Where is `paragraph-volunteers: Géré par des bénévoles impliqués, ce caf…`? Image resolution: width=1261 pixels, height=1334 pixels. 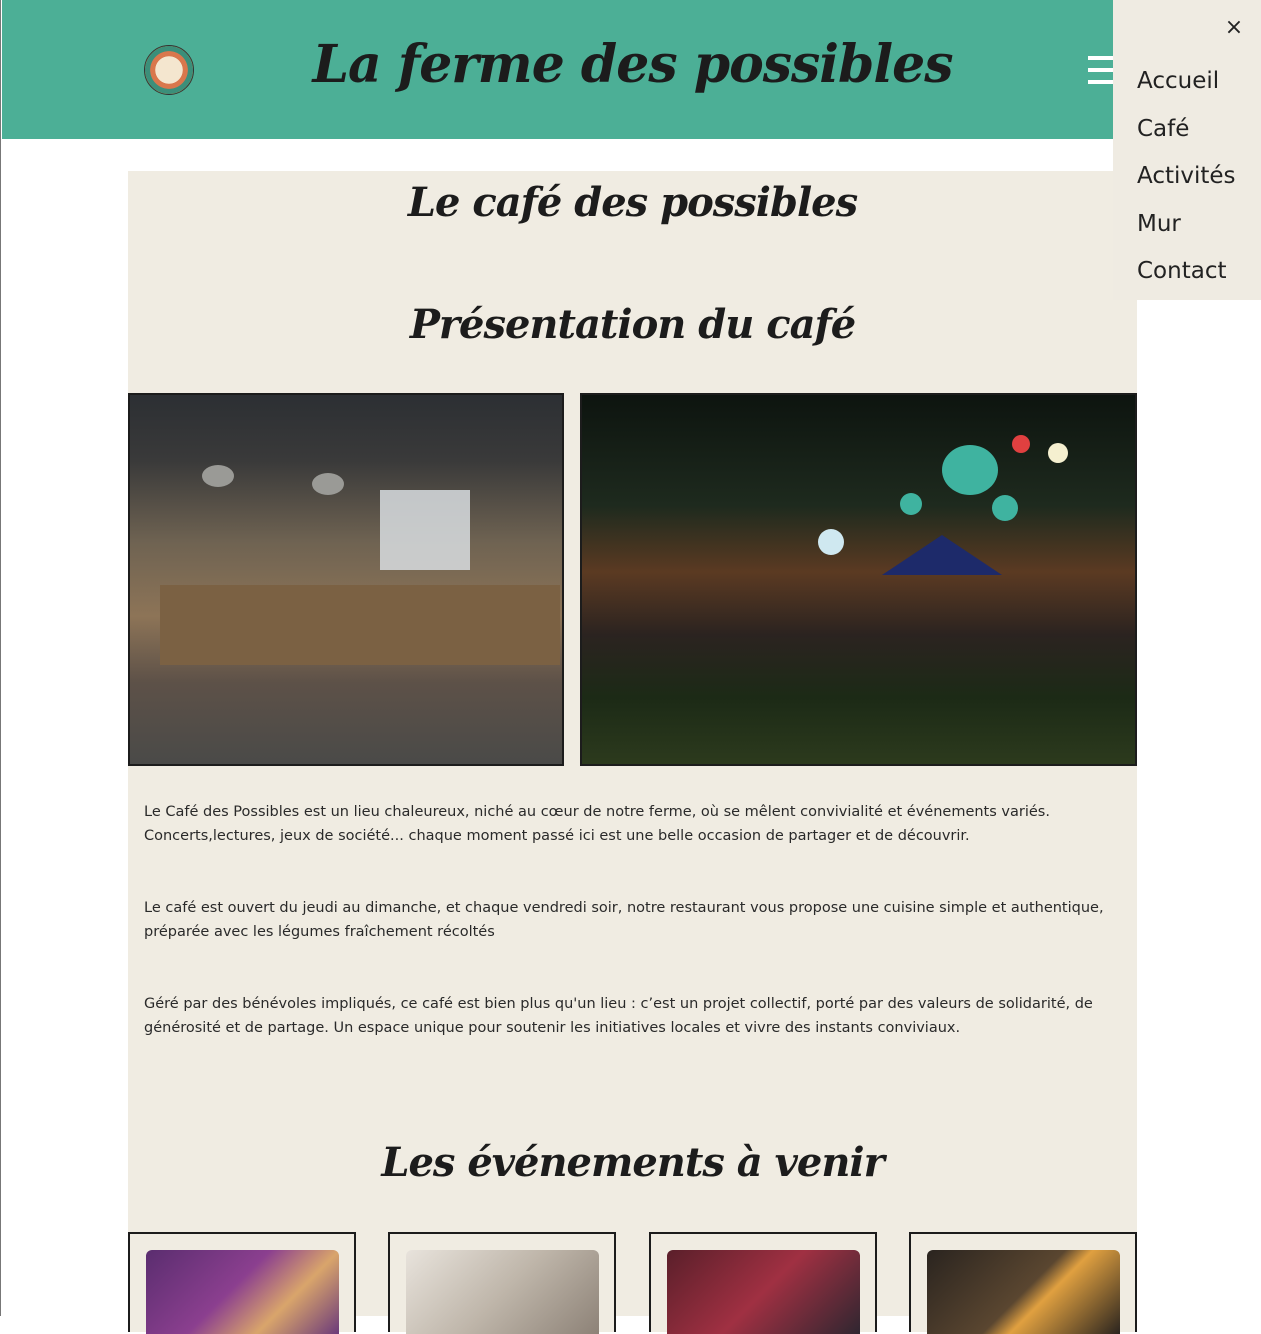 paragraph-volunteers: Géré par des bénévoles impliqués, ce caf… is located at coordinates (618, 1016).